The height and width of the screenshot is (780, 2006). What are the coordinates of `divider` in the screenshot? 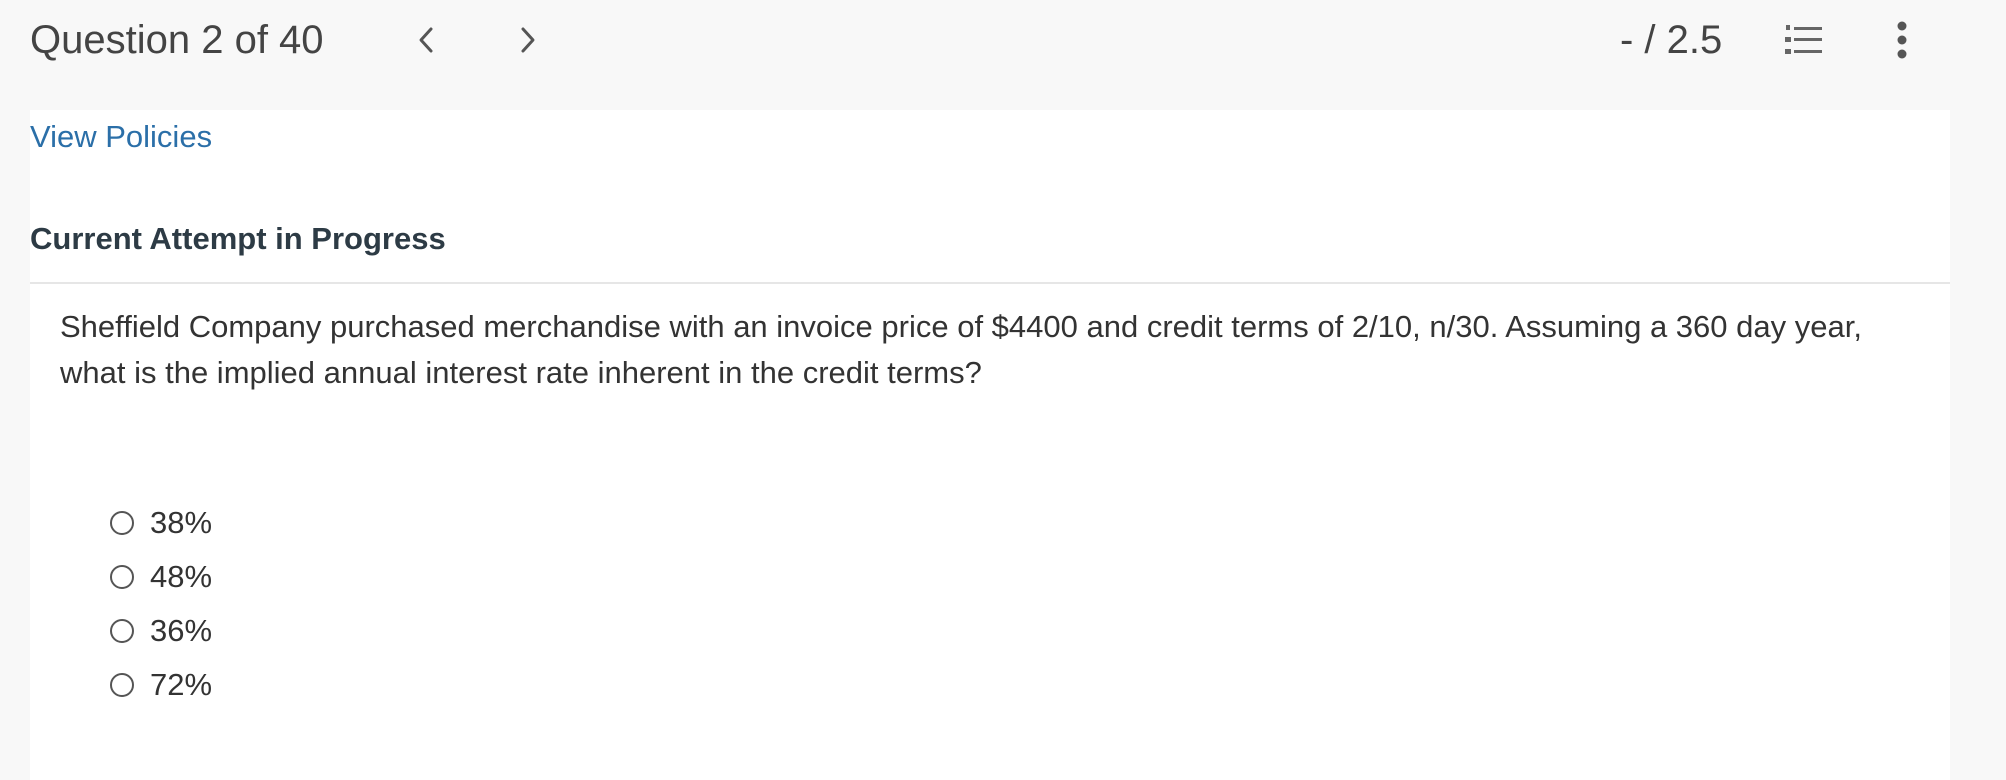 It's located at (990, 283).